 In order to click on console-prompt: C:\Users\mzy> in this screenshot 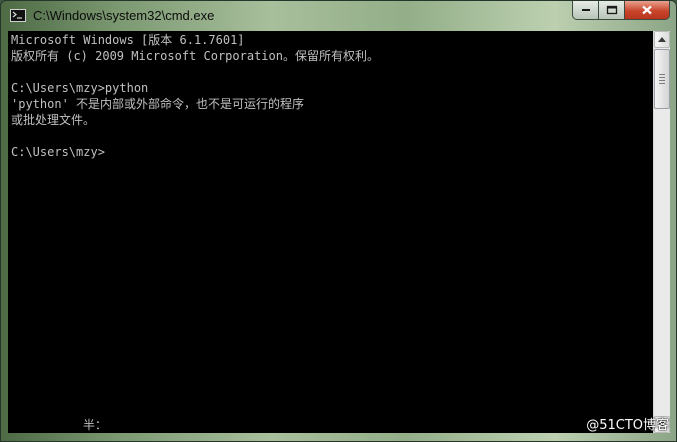, I will do `click(58, 152)`.